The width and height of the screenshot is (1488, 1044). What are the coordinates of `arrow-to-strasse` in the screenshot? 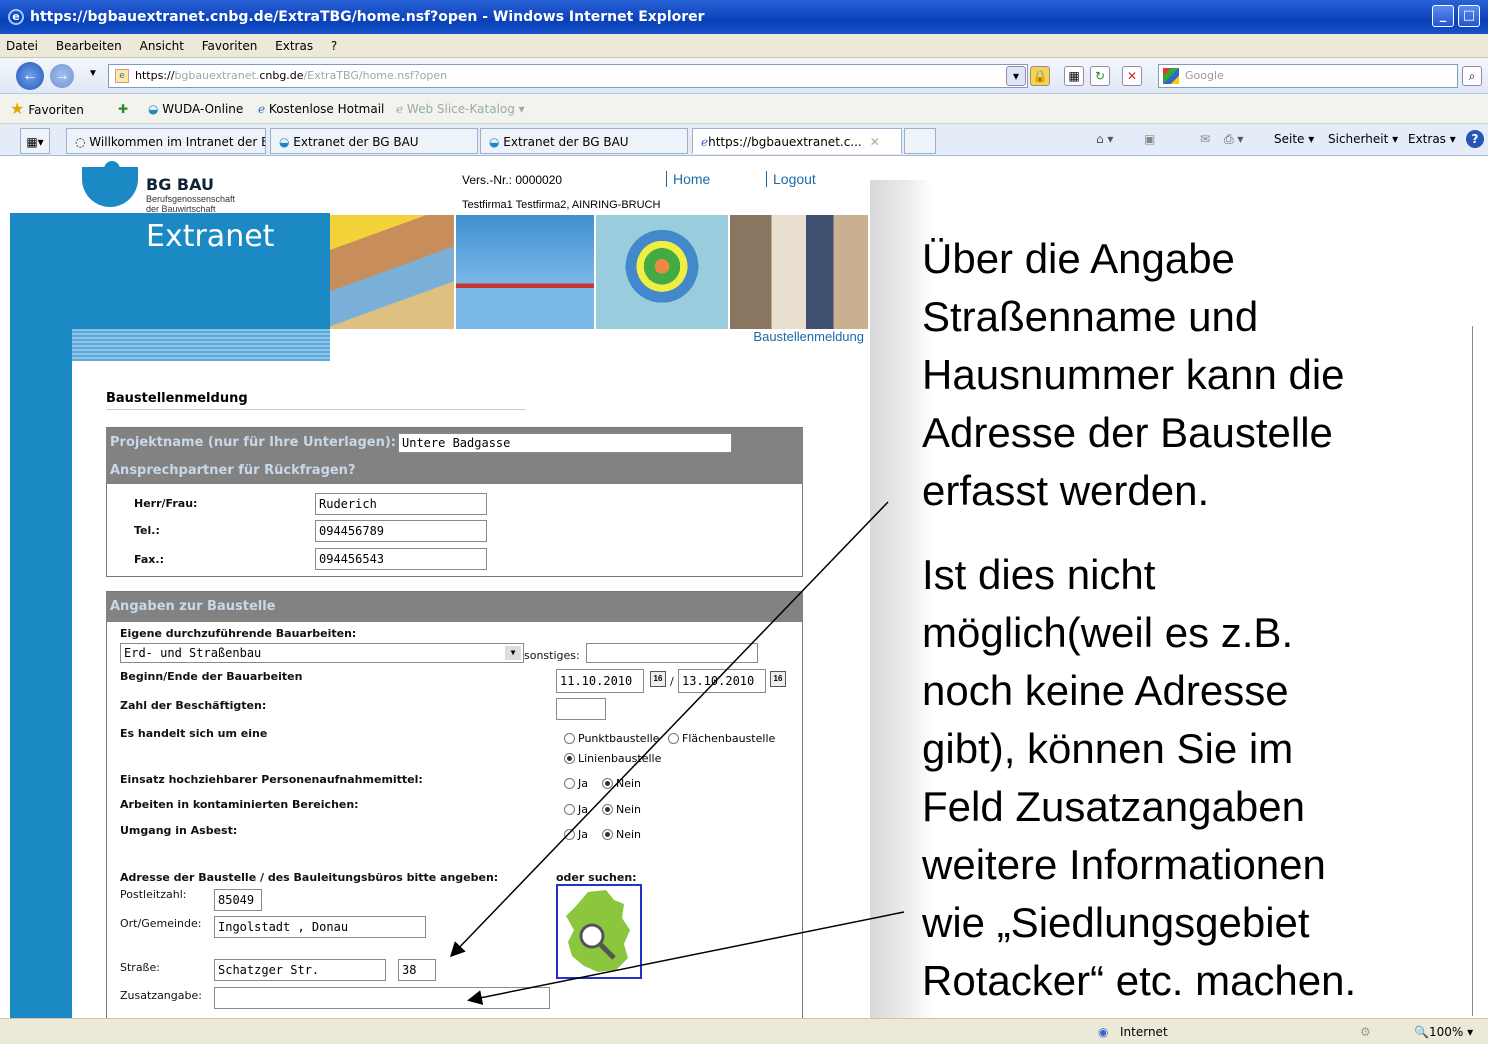 It's located at (669, 729).